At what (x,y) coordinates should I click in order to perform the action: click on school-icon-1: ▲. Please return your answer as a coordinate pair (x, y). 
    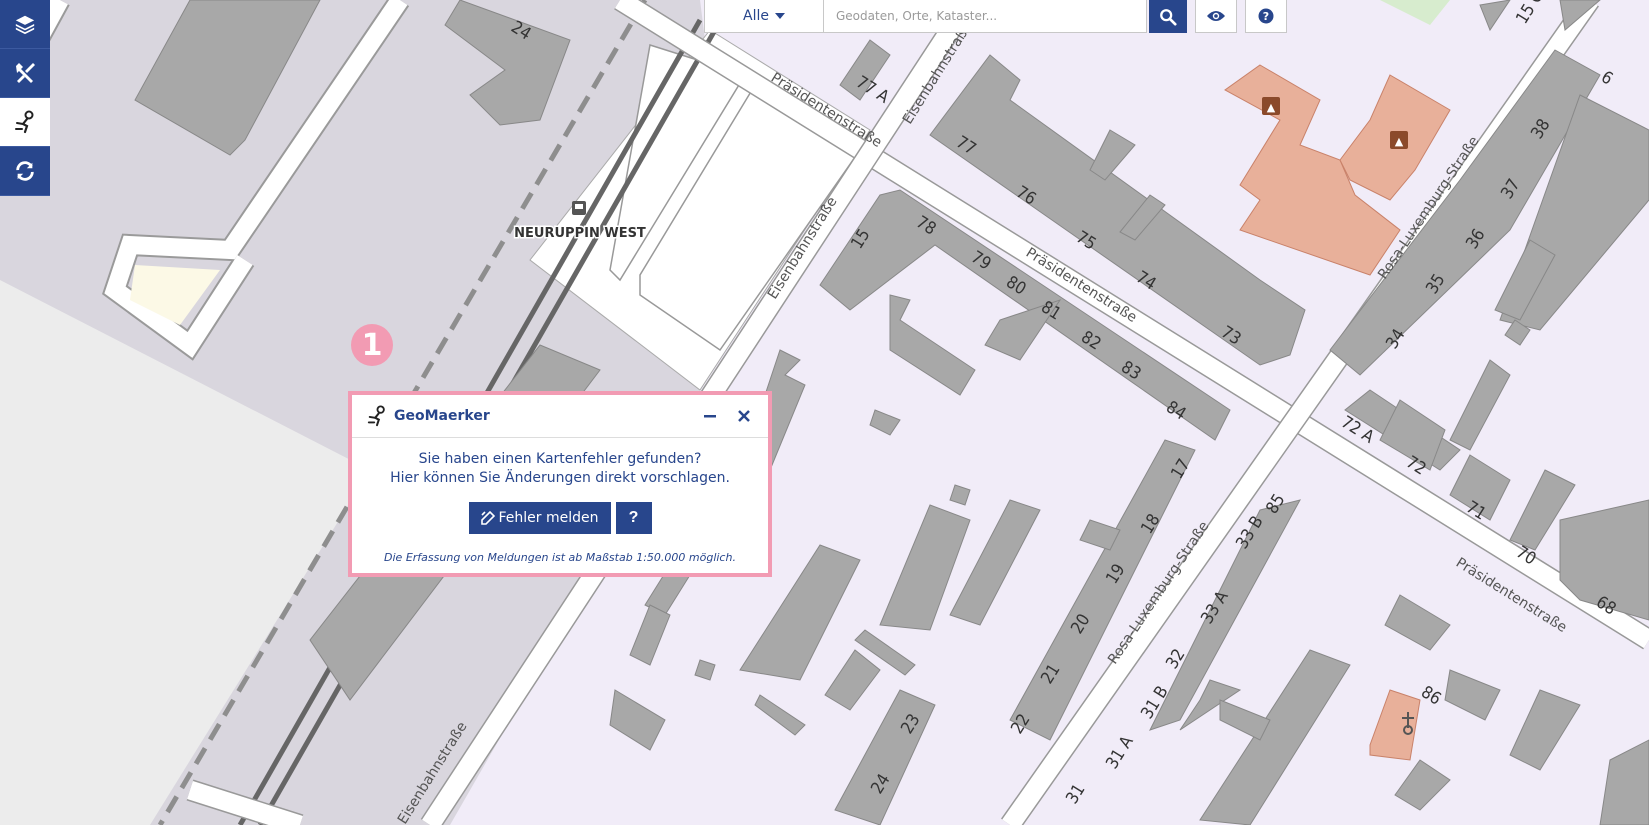
    Looking at the image, I should click on (1271, 106).